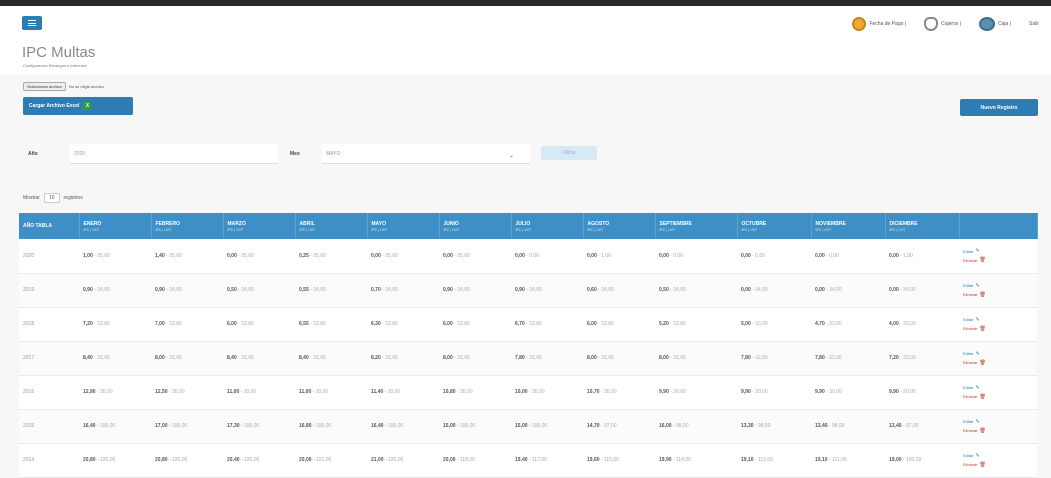 This screenshot has height=478, width=1051. I want to click on cash-register-link: Caja |, so click(995, 24).